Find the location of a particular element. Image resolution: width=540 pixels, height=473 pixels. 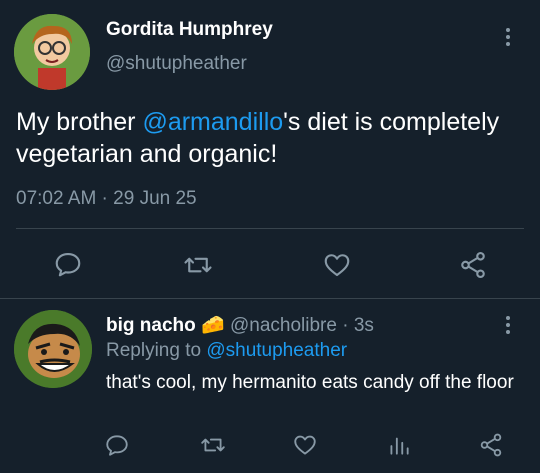

cheese-emoji: 🧀 is located at coordinates (213, 325).